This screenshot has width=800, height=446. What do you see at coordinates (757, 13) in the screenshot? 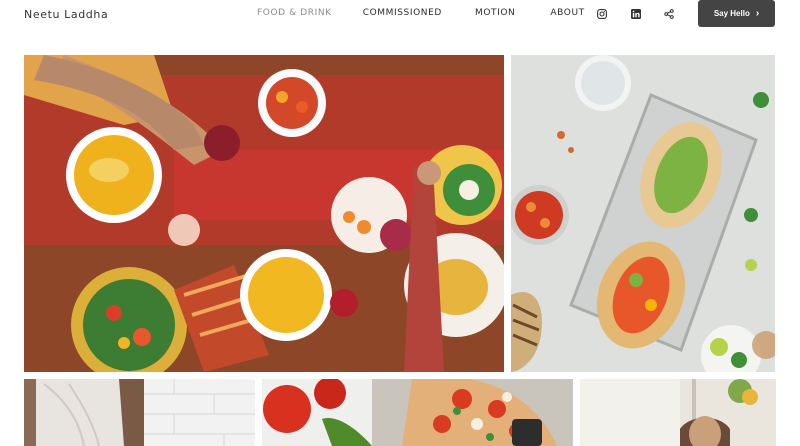
I see `chevron-right-icon: ›` at bounding box center [757, 13].